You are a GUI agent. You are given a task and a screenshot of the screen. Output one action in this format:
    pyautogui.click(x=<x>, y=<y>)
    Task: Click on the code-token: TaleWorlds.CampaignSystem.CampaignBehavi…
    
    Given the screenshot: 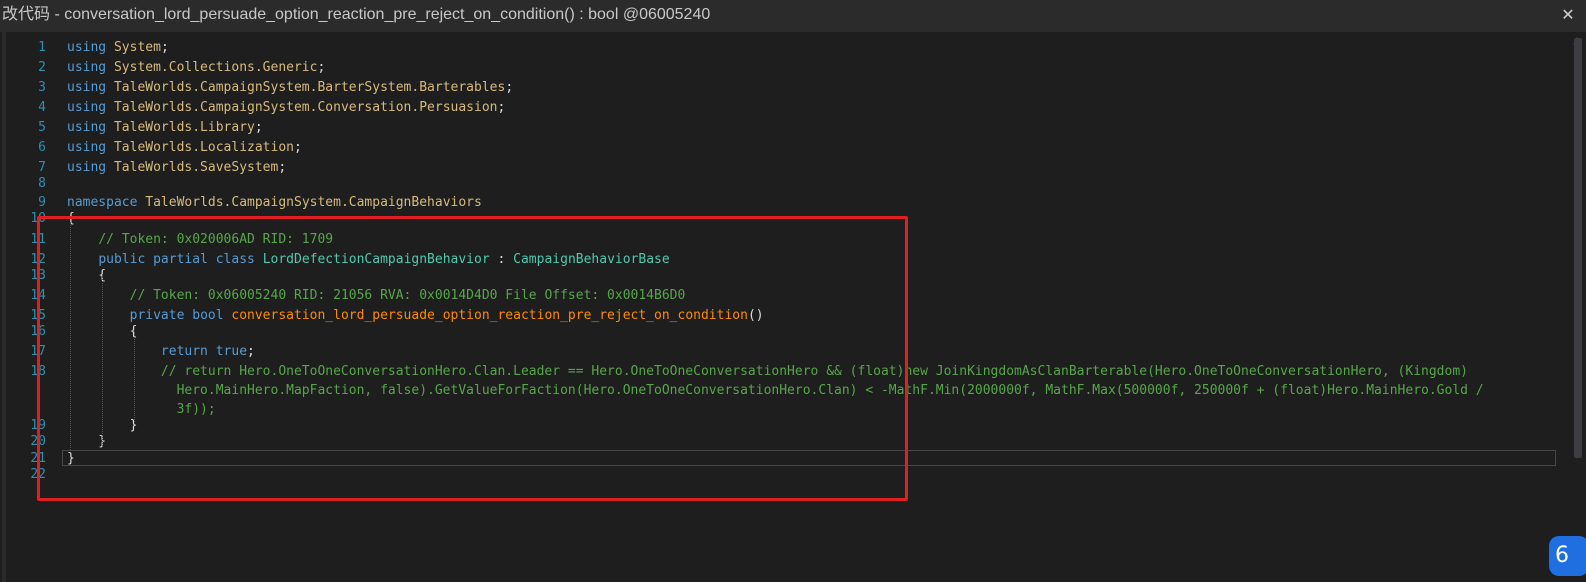 What is the action you would take?
    pyautogui.click(x=313, y=202)
    